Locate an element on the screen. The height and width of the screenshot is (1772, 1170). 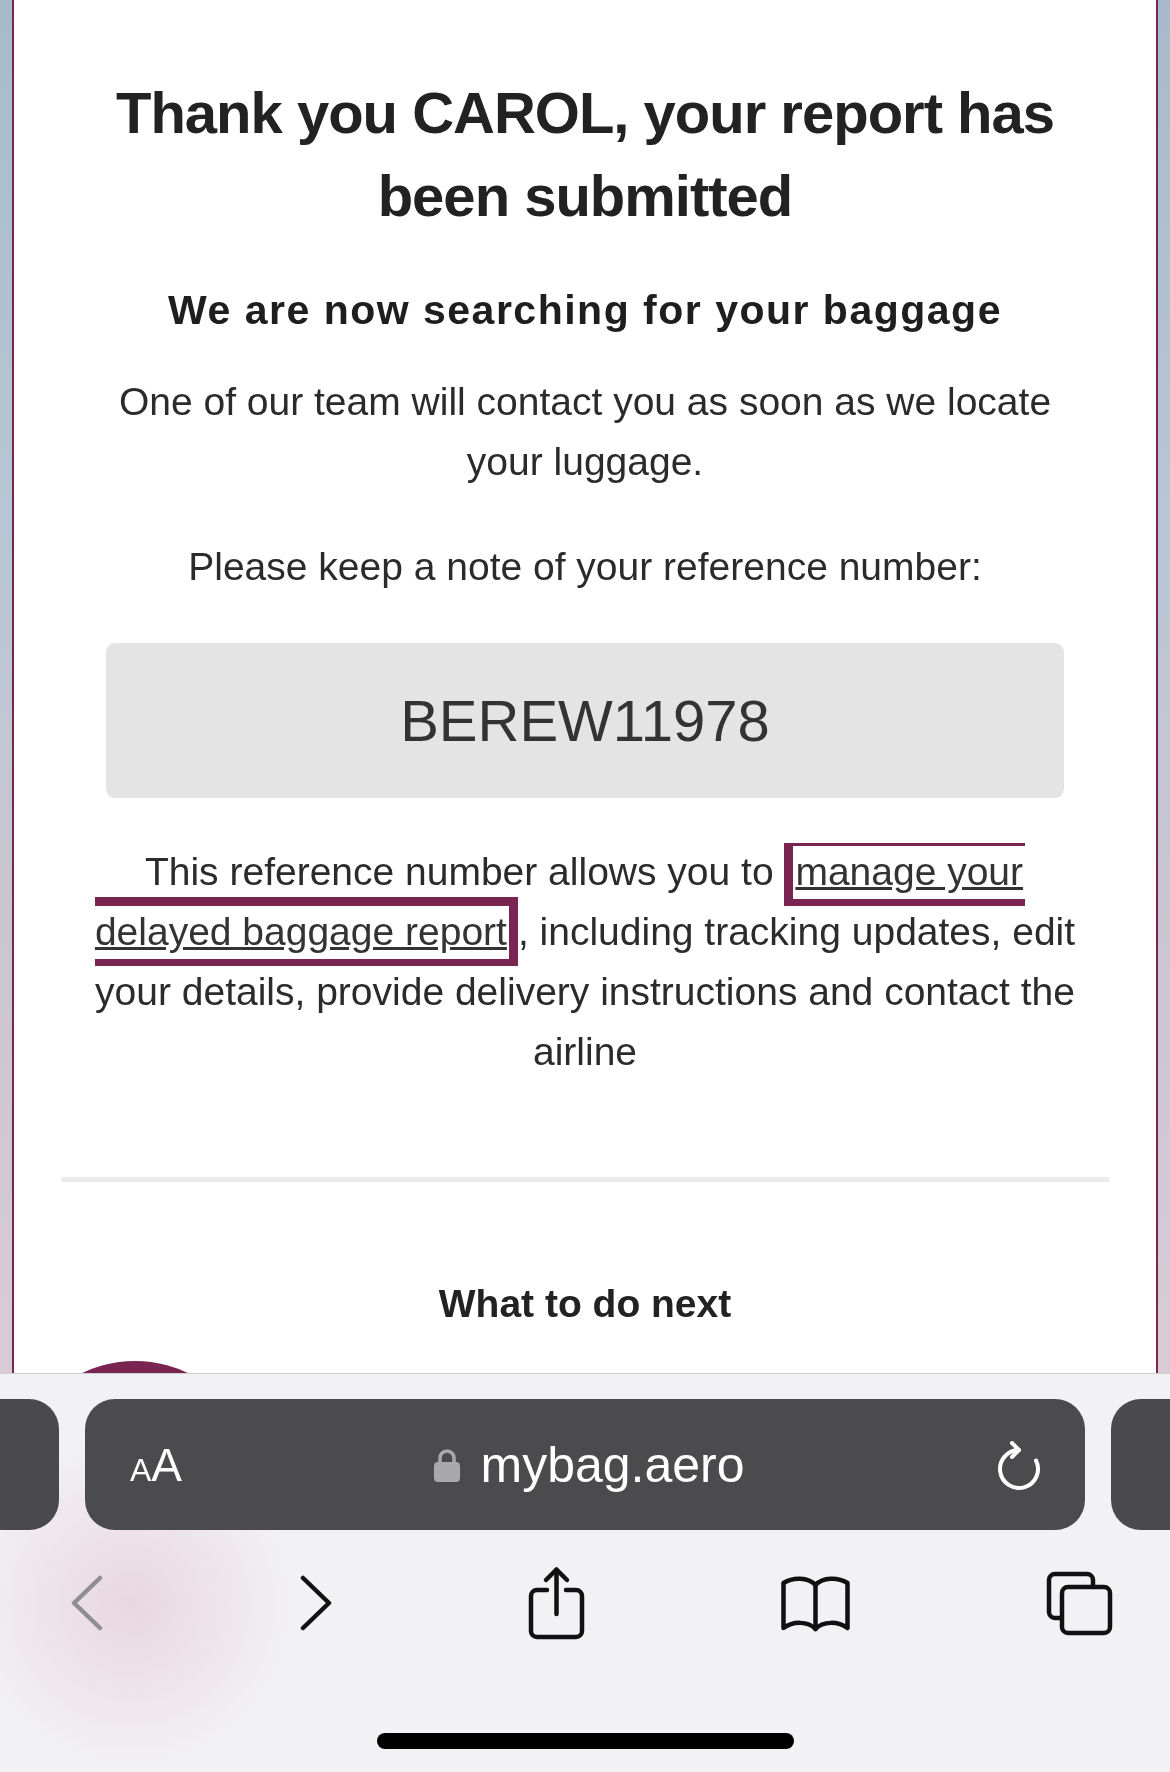
page-title: Thank you CAROL, your report has been submitted is located at coordinates (585, 154).